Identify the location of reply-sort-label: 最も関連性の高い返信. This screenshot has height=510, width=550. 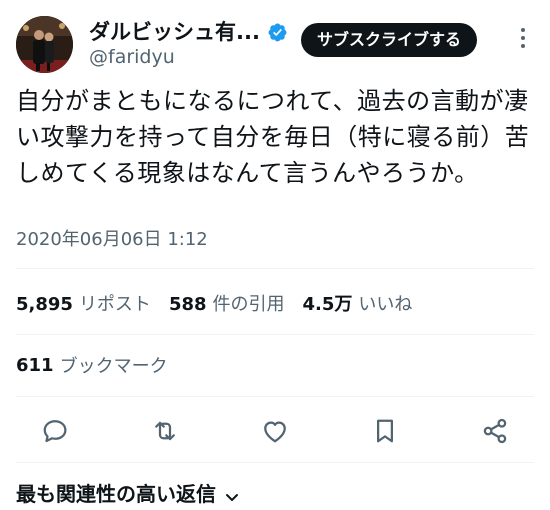
(116, 494).